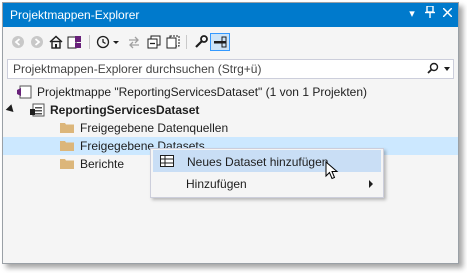  Describe the element at coordinates (332, 172) in the screenshot. I see `mouse-cursor-icon` at that location.